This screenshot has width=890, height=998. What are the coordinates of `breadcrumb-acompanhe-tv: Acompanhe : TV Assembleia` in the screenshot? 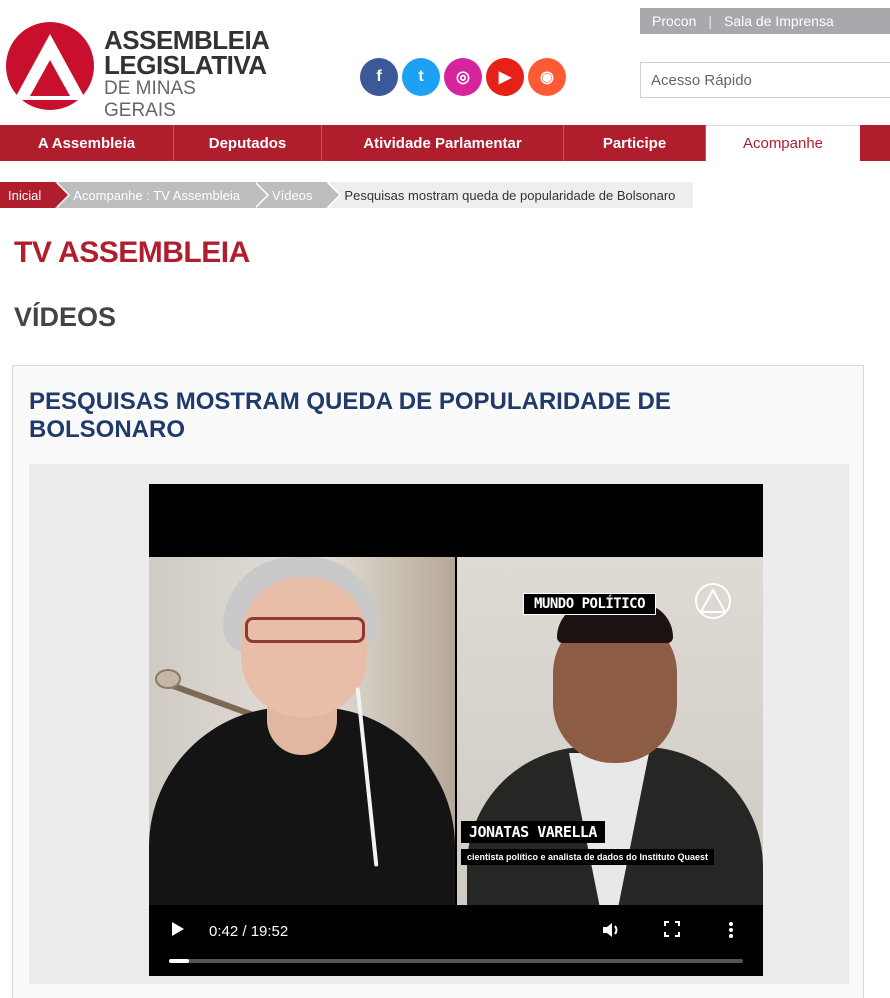 It's located at (162, 195).